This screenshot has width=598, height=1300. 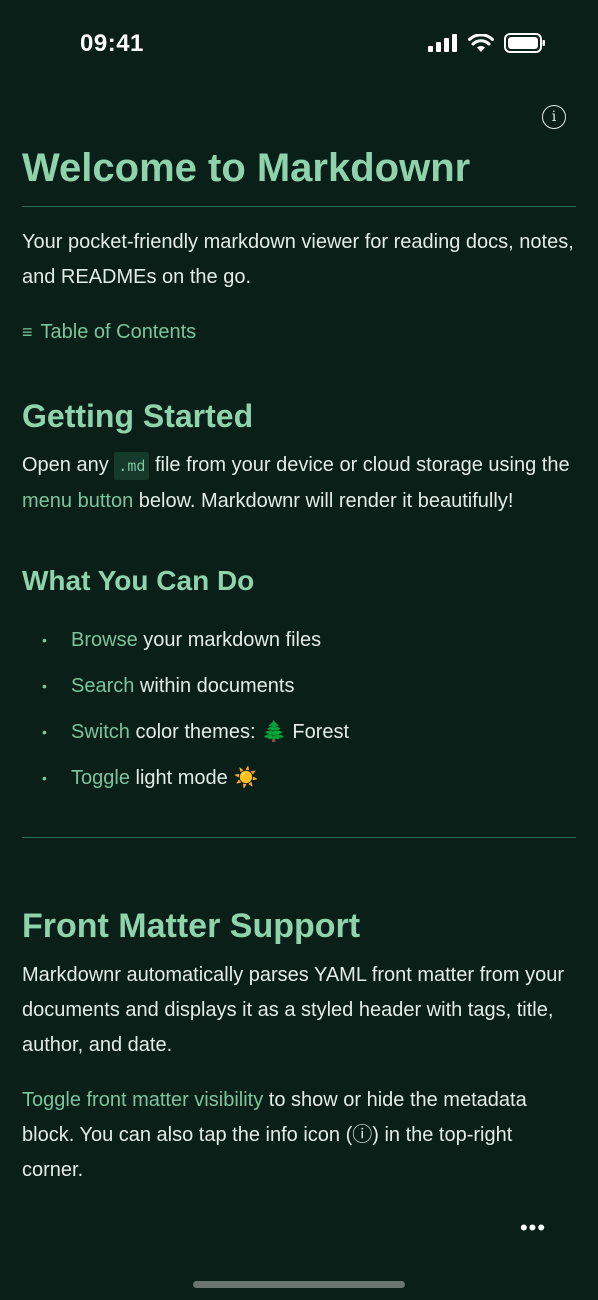 I want to click on info-icon: i, so click(x=554, y=117).